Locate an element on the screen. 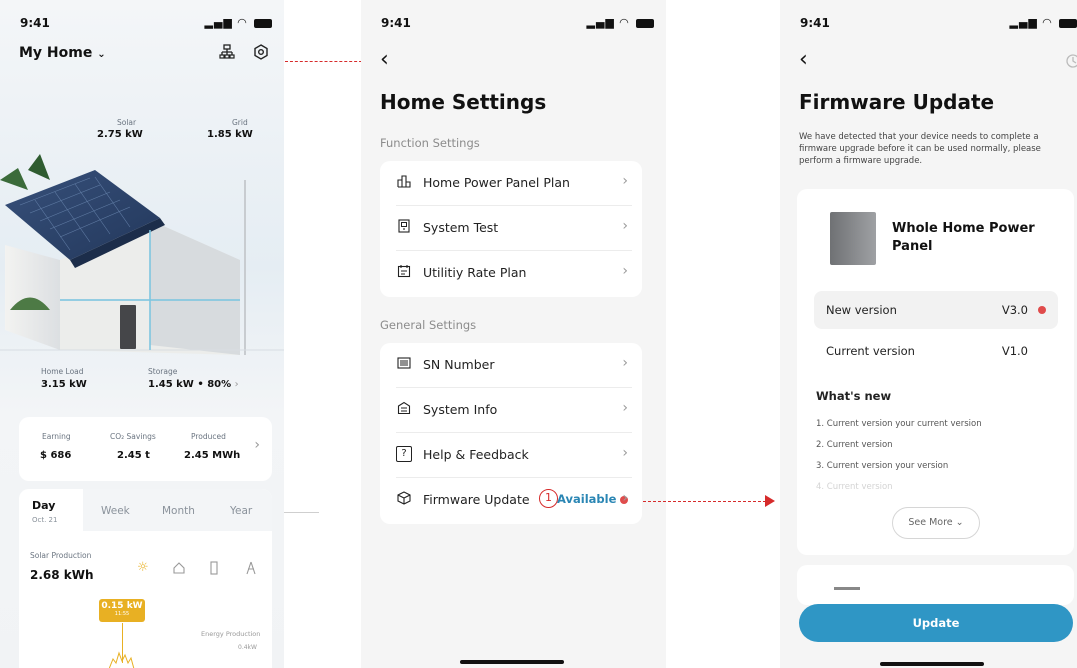 The image size is (1077, 668). system-test-icon is located at coordinates (404, 227).